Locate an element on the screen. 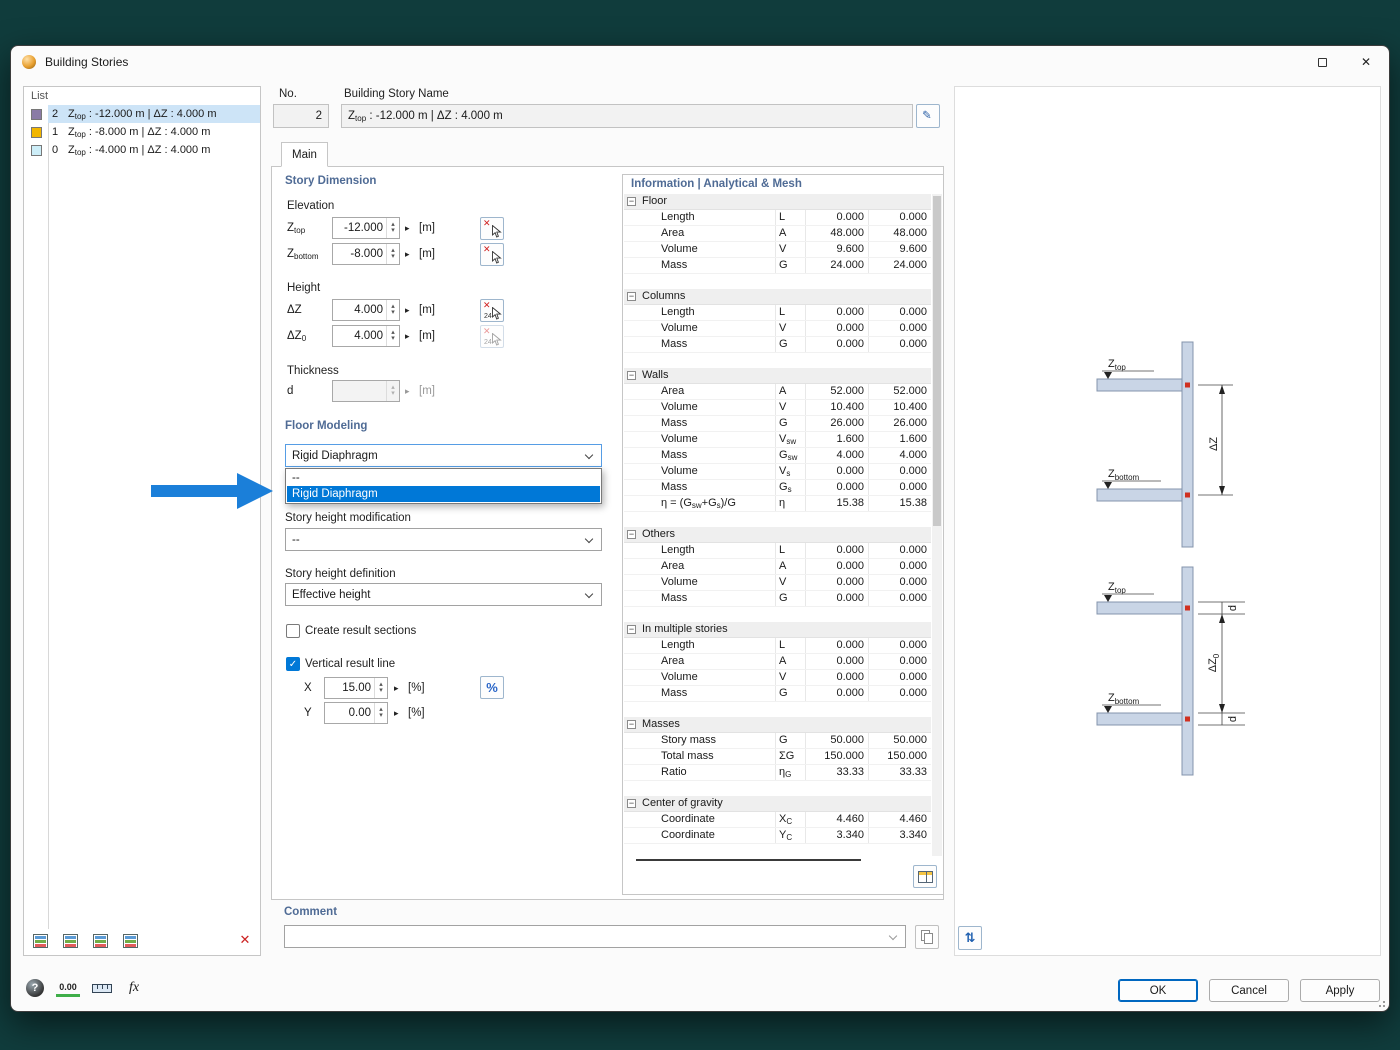 The image size is (1400, 1050). numeric-input: ▴ ▾ is located at coordinates (366, 391).